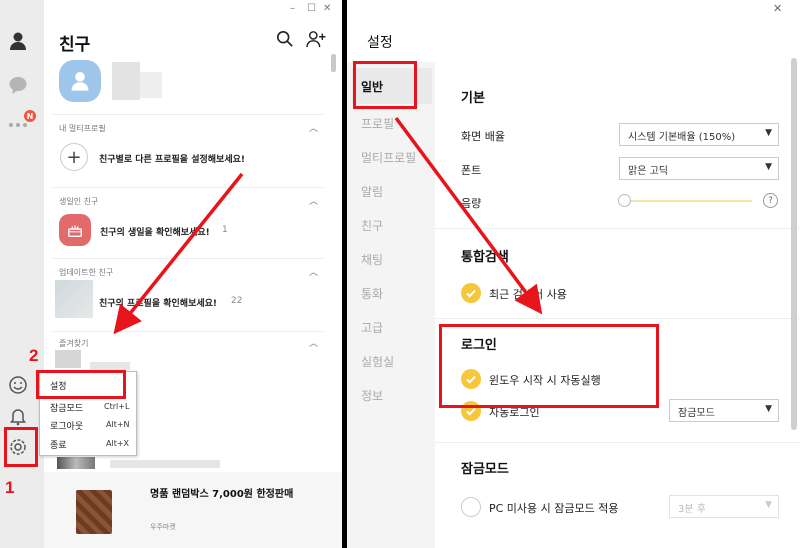 The height and width of the screenshot is (548, 800). I want to click on shortcut-lock: Ctrl+L, so click(117, 406).